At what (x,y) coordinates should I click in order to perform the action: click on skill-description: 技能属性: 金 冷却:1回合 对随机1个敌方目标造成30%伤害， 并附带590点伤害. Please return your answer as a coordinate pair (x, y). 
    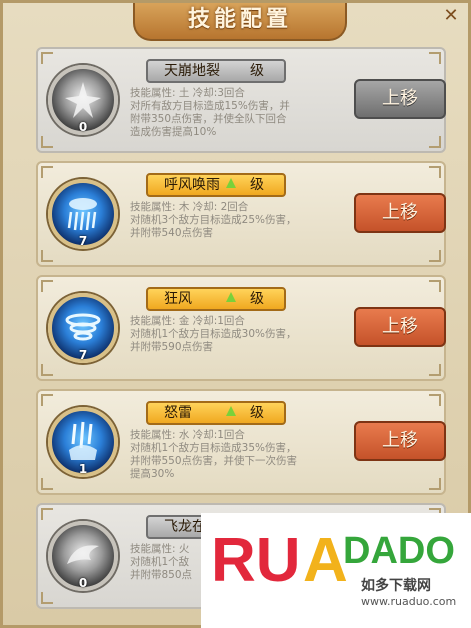
    Looking at the image, I should click on (213, 334).